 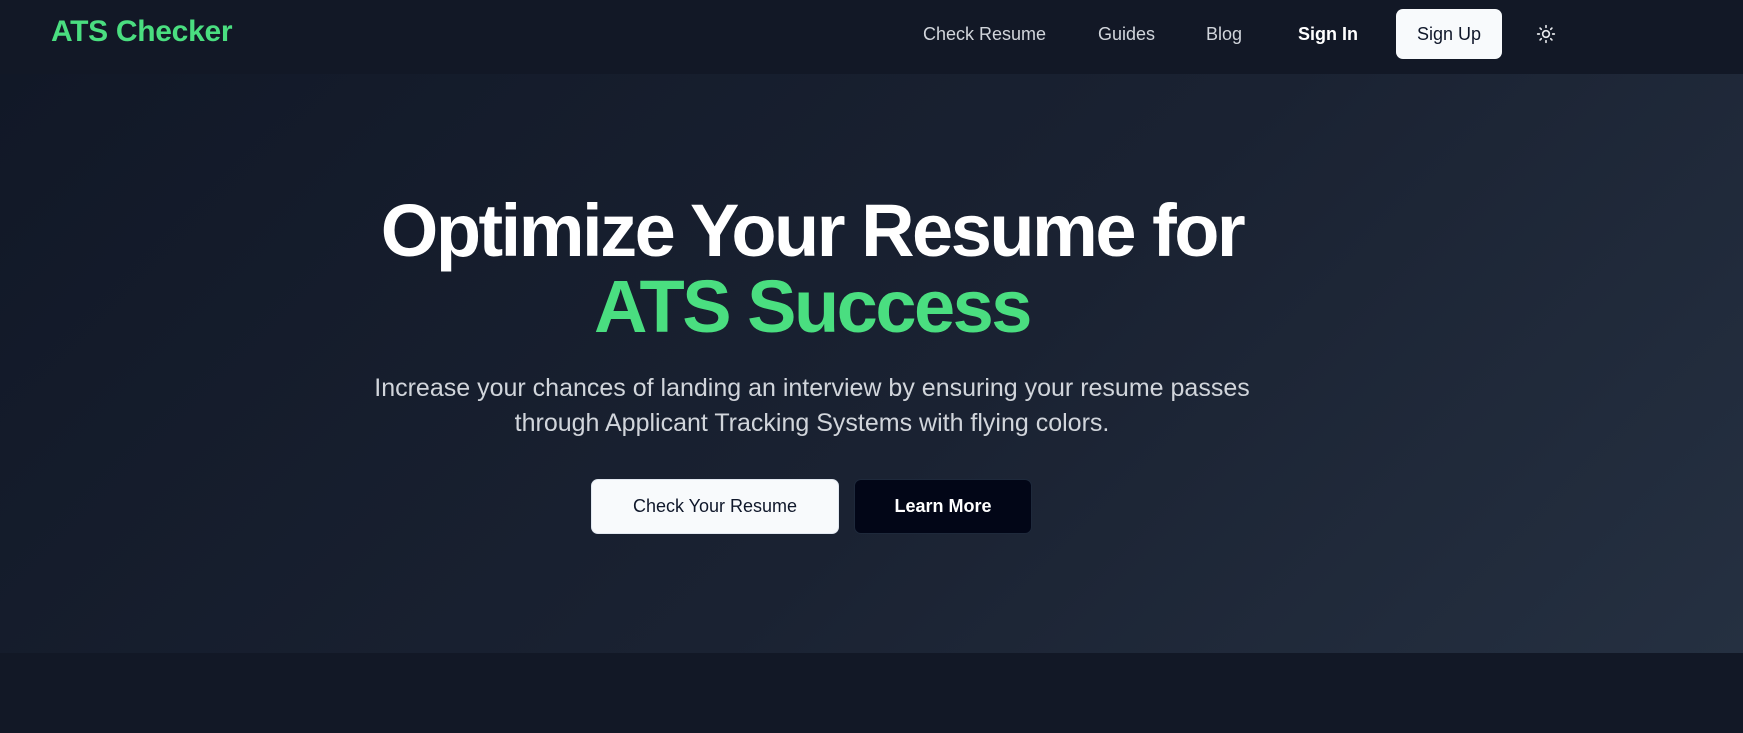 I want to click on sign-in-link: Sign In, so click(x=1328, y=34).